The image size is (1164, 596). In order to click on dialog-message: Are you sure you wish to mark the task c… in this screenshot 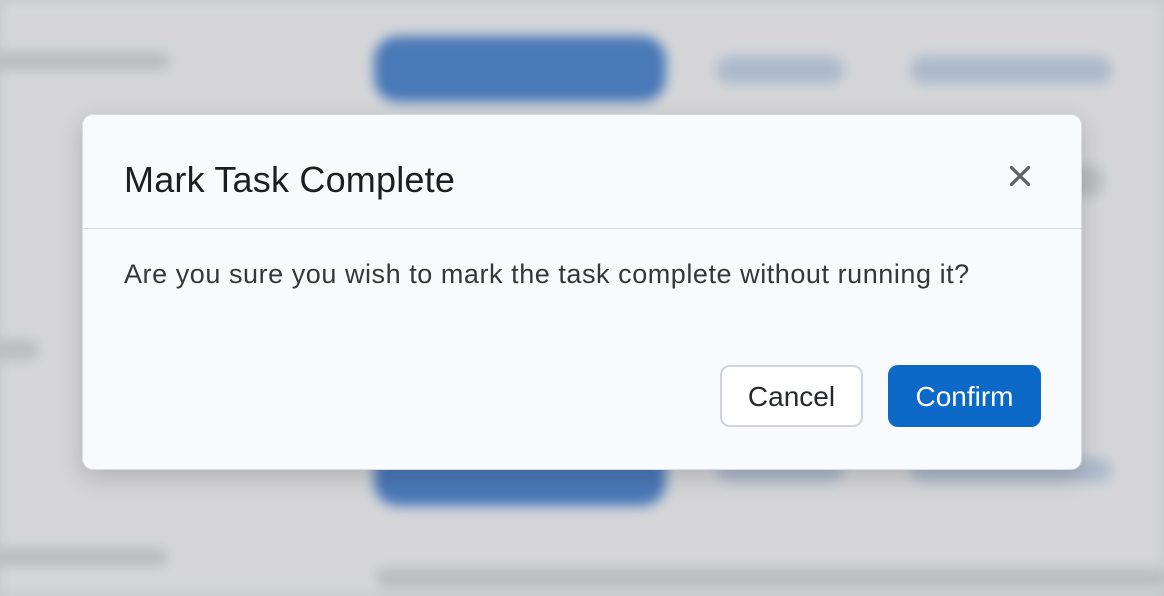, I will do `click(547, 274)`.